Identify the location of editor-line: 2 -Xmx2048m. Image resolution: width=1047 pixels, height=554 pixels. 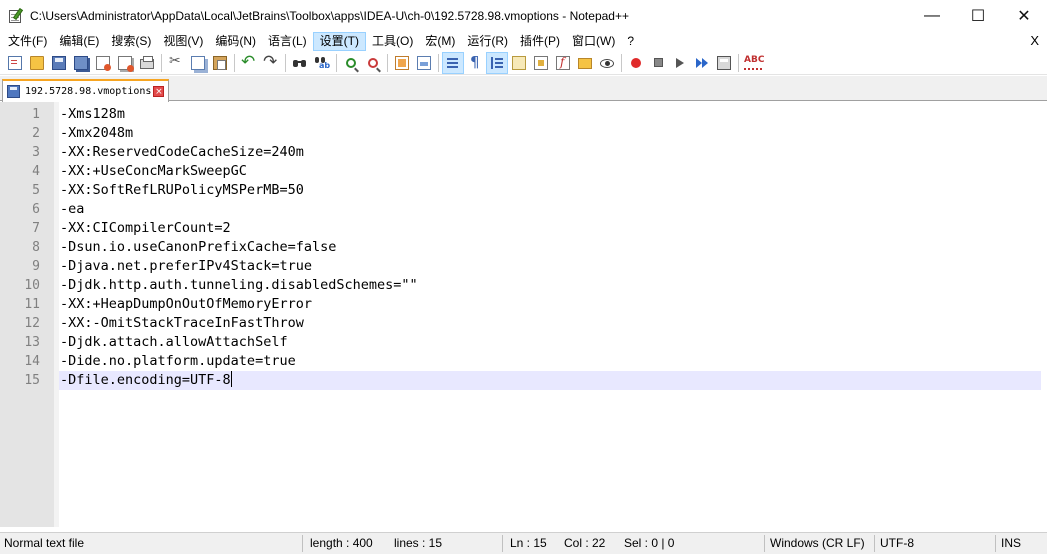
(520, 133).